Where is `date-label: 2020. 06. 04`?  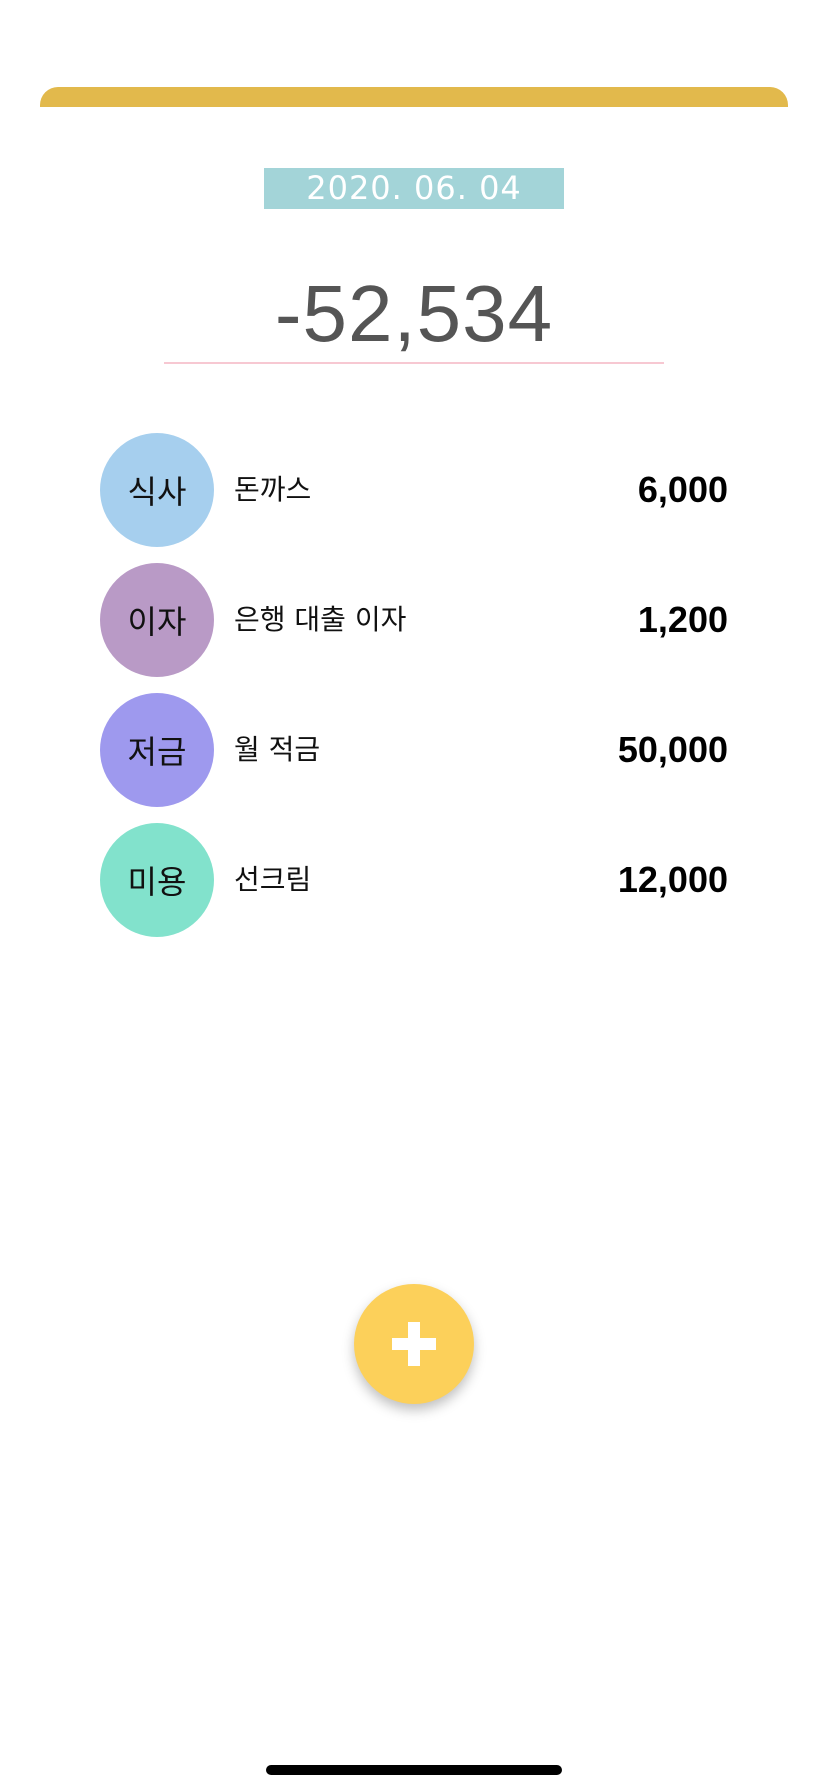
date-label: 2020. 06. 04 is located at coordinates (414, 188).